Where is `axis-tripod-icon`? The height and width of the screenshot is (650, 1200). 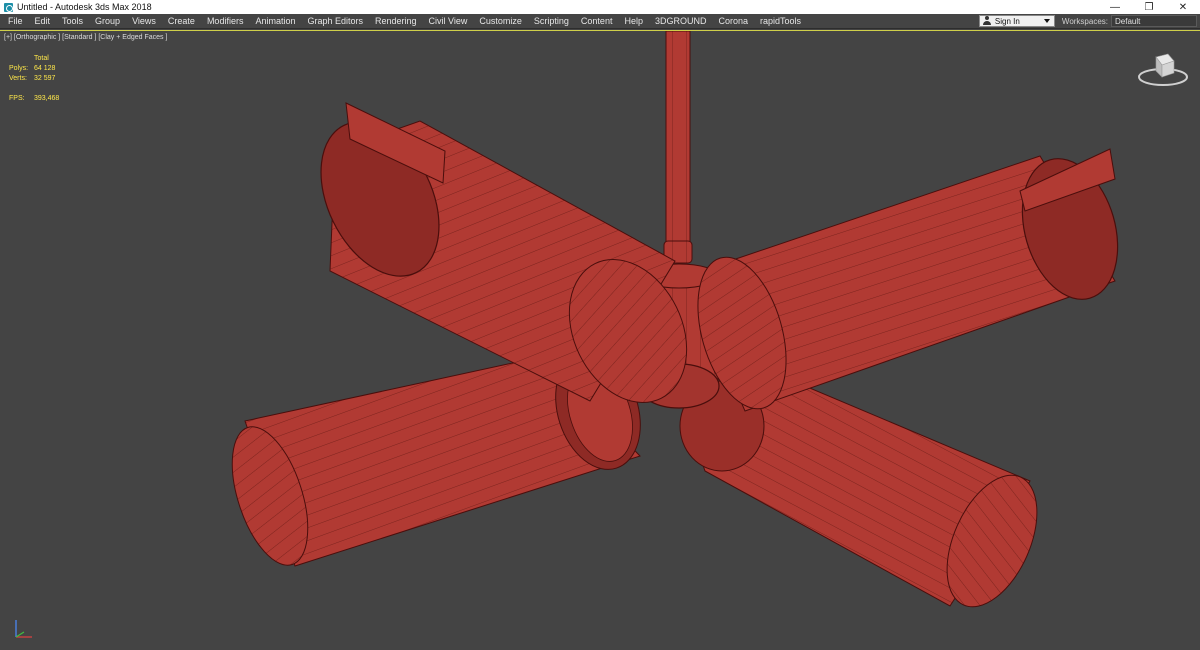
axis-tripod-icon is located at coordinates (23, 629).